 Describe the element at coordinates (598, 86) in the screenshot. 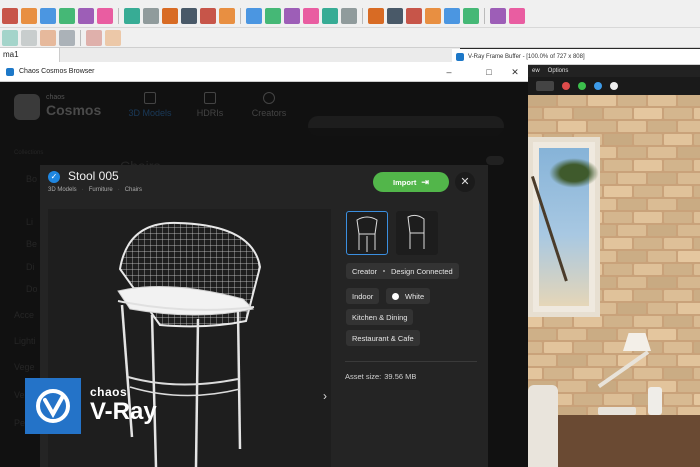

I see `vfb-blue-channel-icon` at that location.